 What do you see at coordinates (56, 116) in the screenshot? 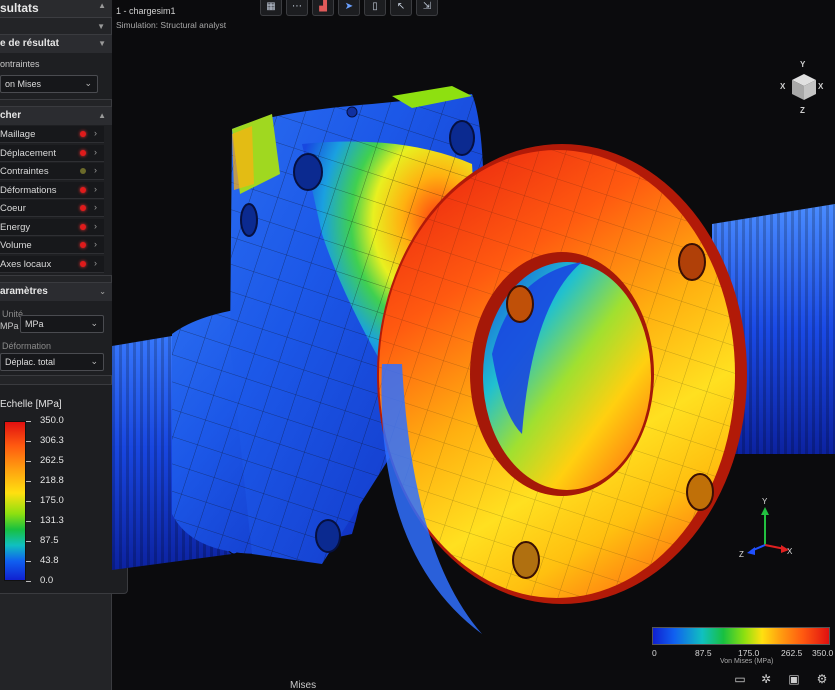
I see `display-head: cher ▲` at bounding box center [56, 116].